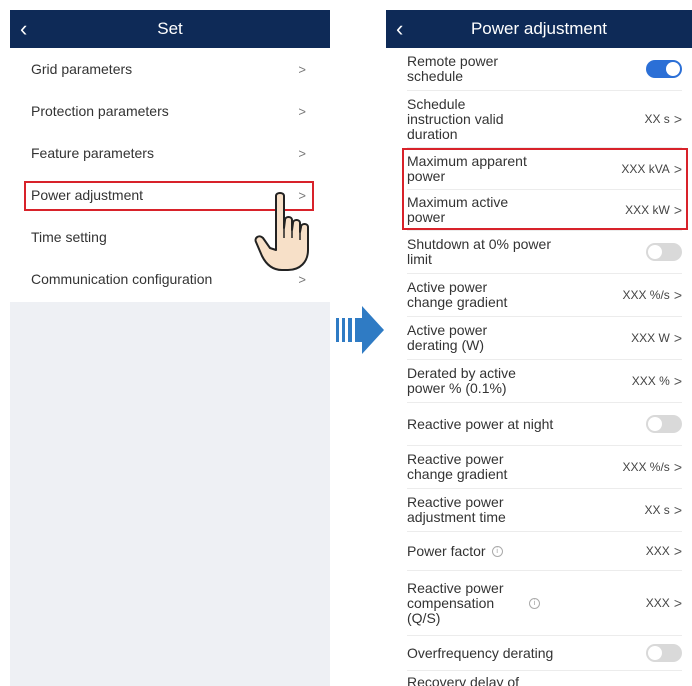  What do you see at coordinates (281, 231) in the screenshot?
I see `pointing-hand-icon` at bounding box center [281, 231].